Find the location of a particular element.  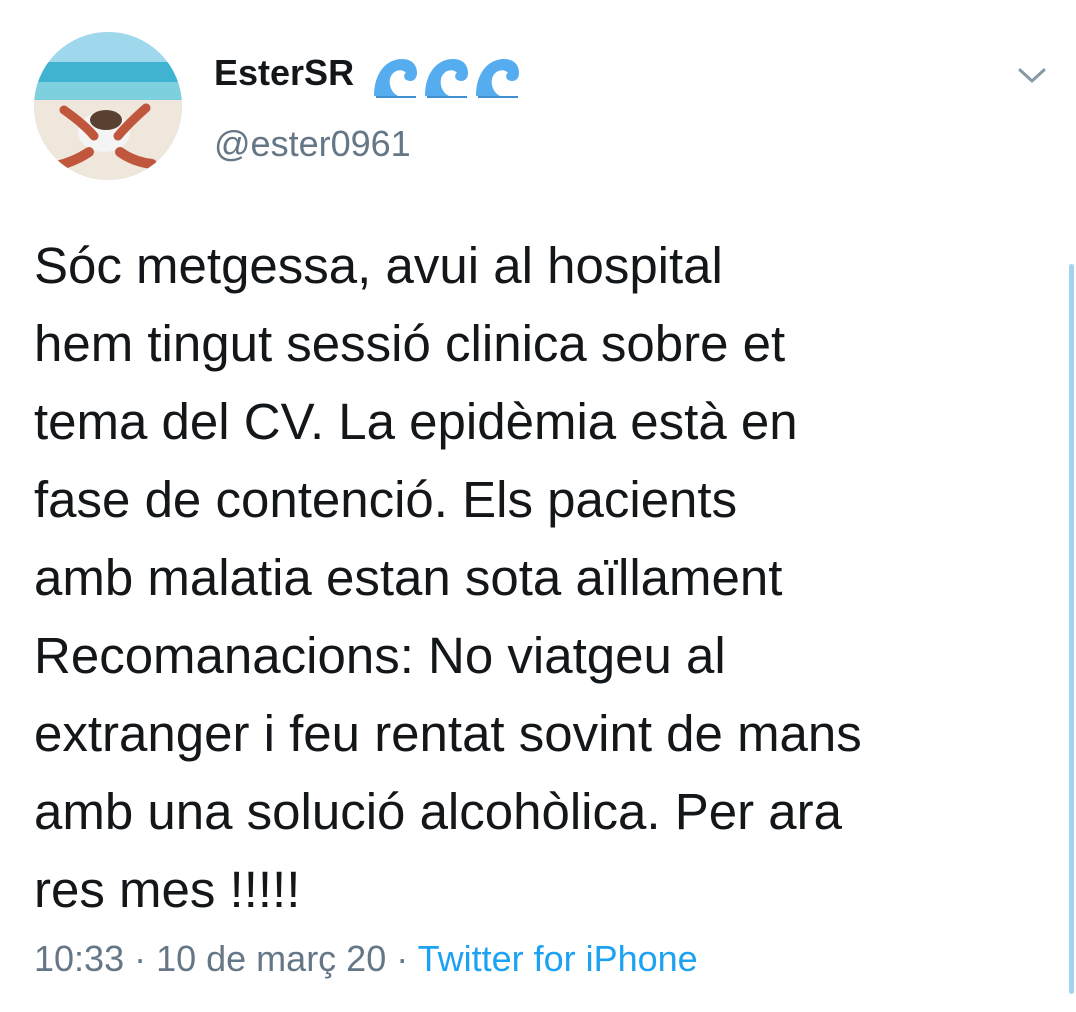

name-emojis is located at coordinates (446, 77).